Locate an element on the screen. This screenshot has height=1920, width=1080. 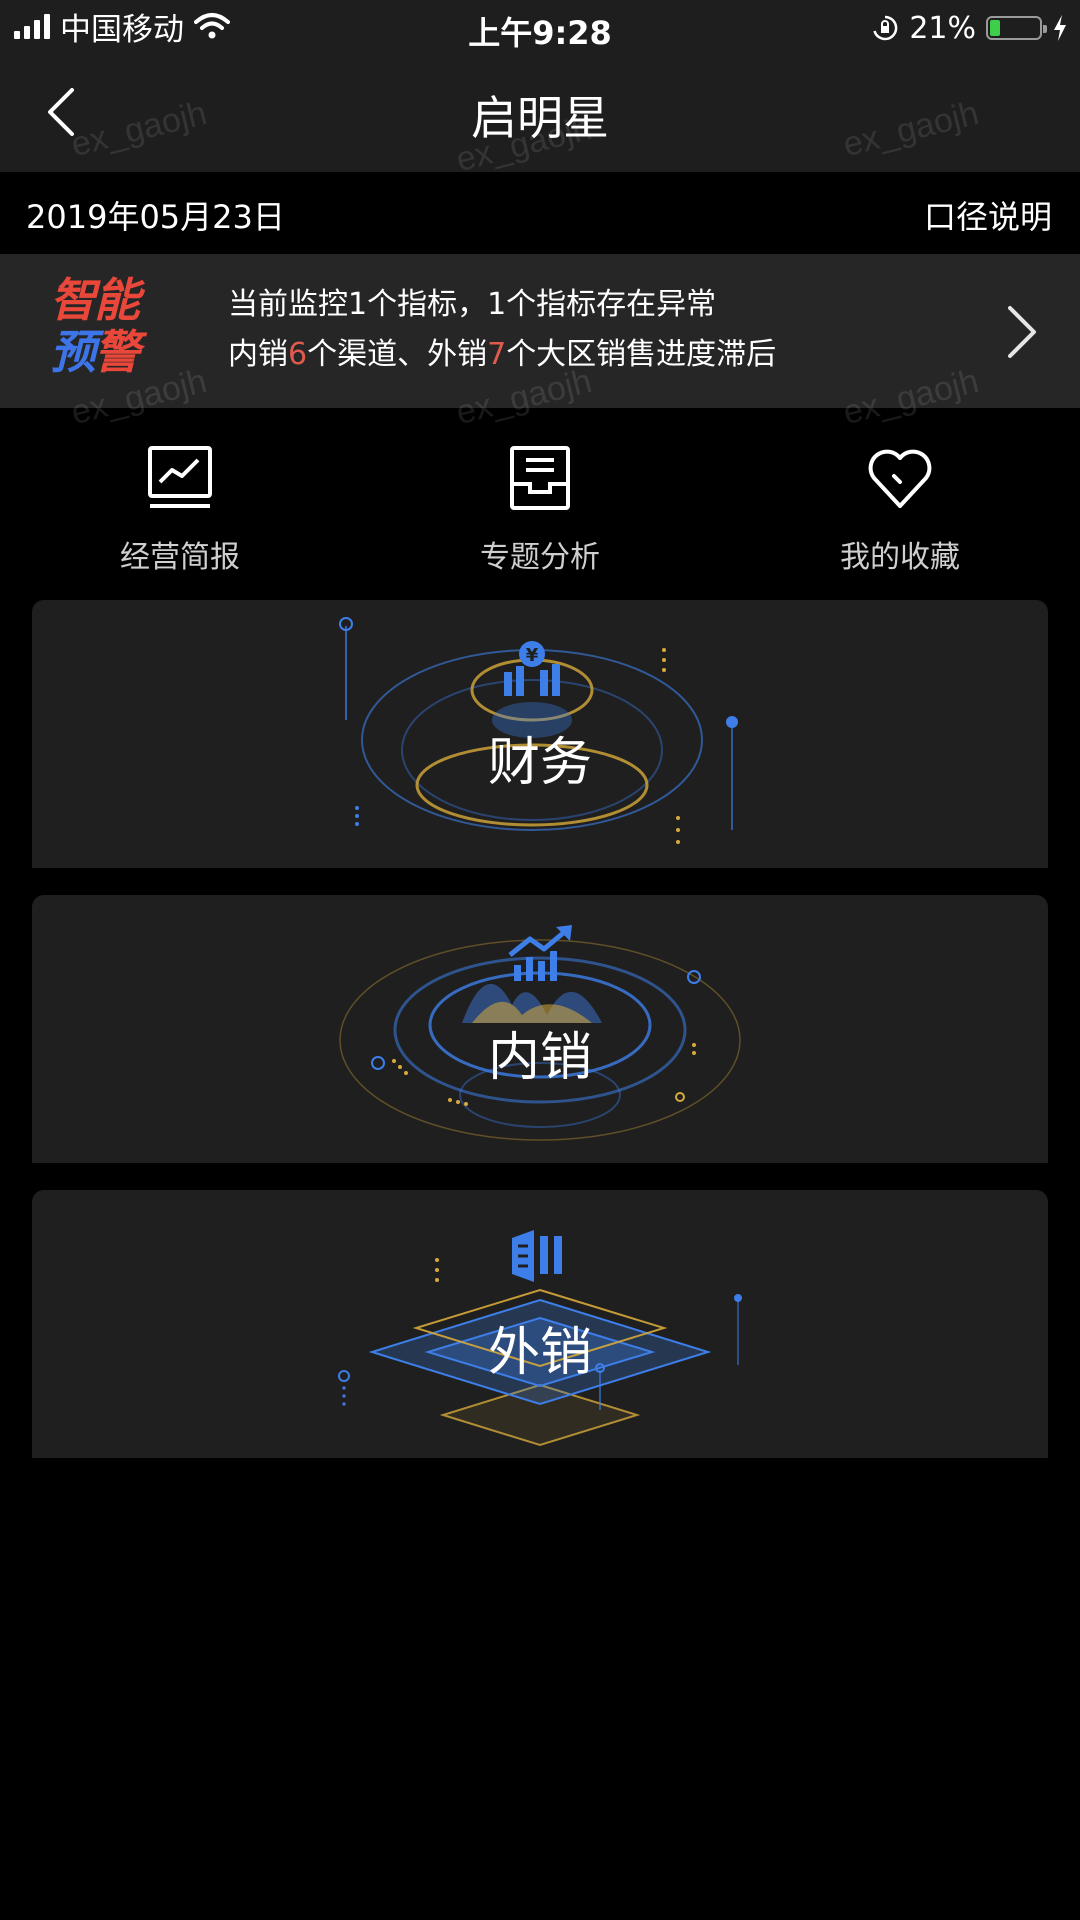
alert-line2: 内销6个渠道、外销7个大区销售进度滞后 is located at coordinates (502, 354).